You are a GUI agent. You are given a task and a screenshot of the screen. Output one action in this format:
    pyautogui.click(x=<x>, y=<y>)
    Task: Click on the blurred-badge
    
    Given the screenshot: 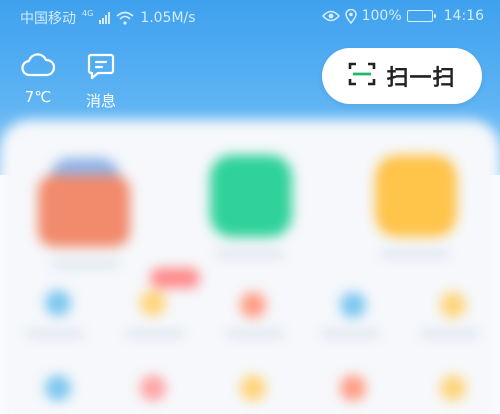 What is the action you would take?
    pyautogui.click(x=175, y=278)
    